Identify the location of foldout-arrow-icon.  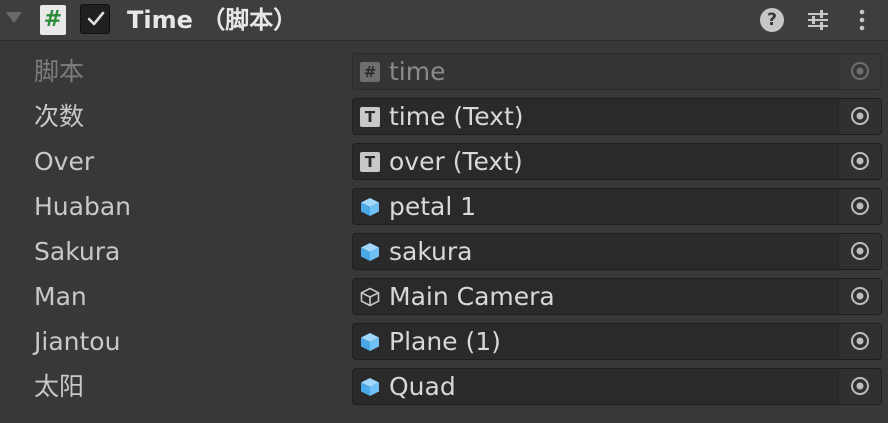
(14, 17).